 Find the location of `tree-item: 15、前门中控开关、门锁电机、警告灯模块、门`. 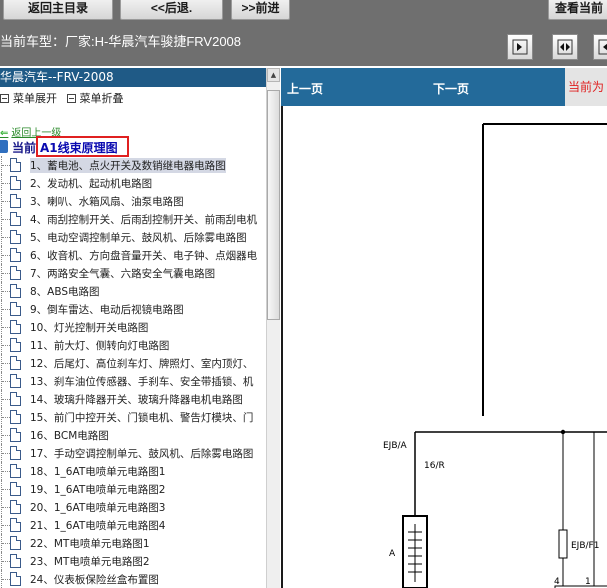

tree-item: 15、前门中控开关、门锁电机、警告灯模块、门 is located at coordinates (133, 417).